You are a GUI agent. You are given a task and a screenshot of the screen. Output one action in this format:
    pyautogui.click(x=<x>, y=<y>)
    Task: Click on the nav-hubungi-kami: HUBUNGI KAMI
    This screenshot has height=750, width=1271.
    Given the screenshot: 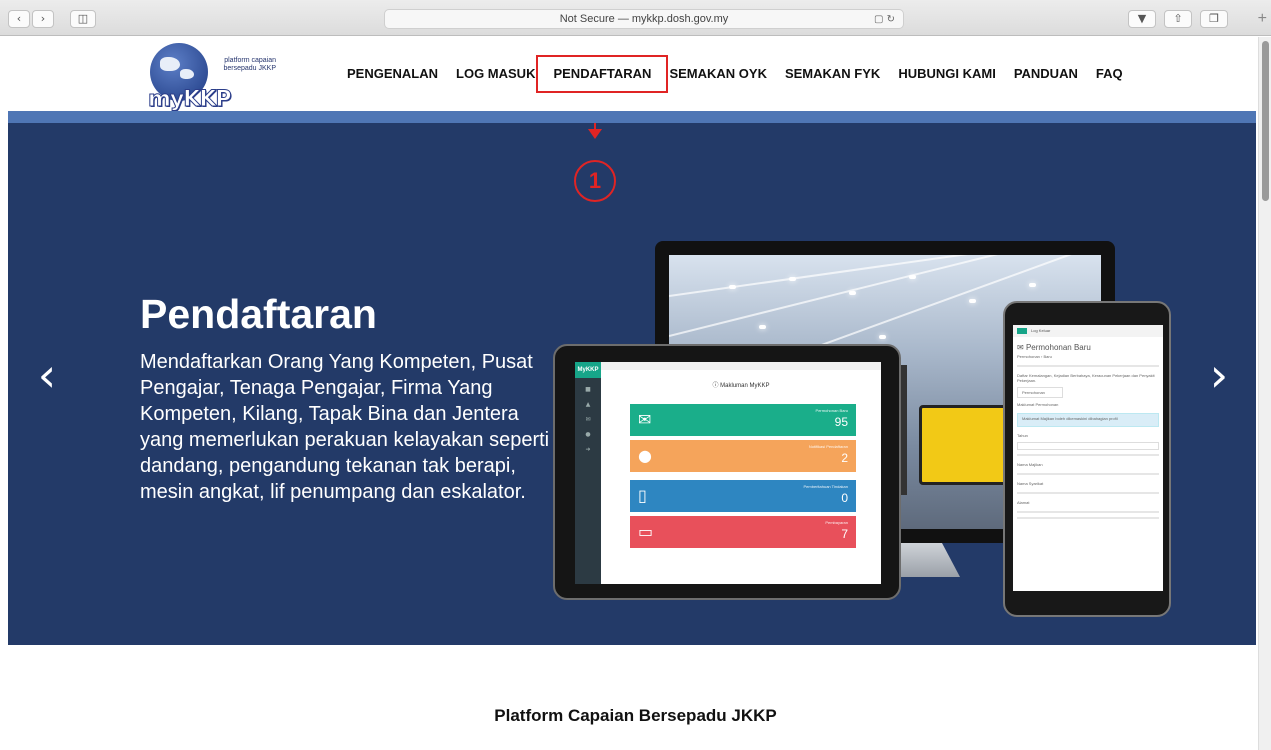 What is the action you would take?
    pyautogui.click(x=947, y=74)
    